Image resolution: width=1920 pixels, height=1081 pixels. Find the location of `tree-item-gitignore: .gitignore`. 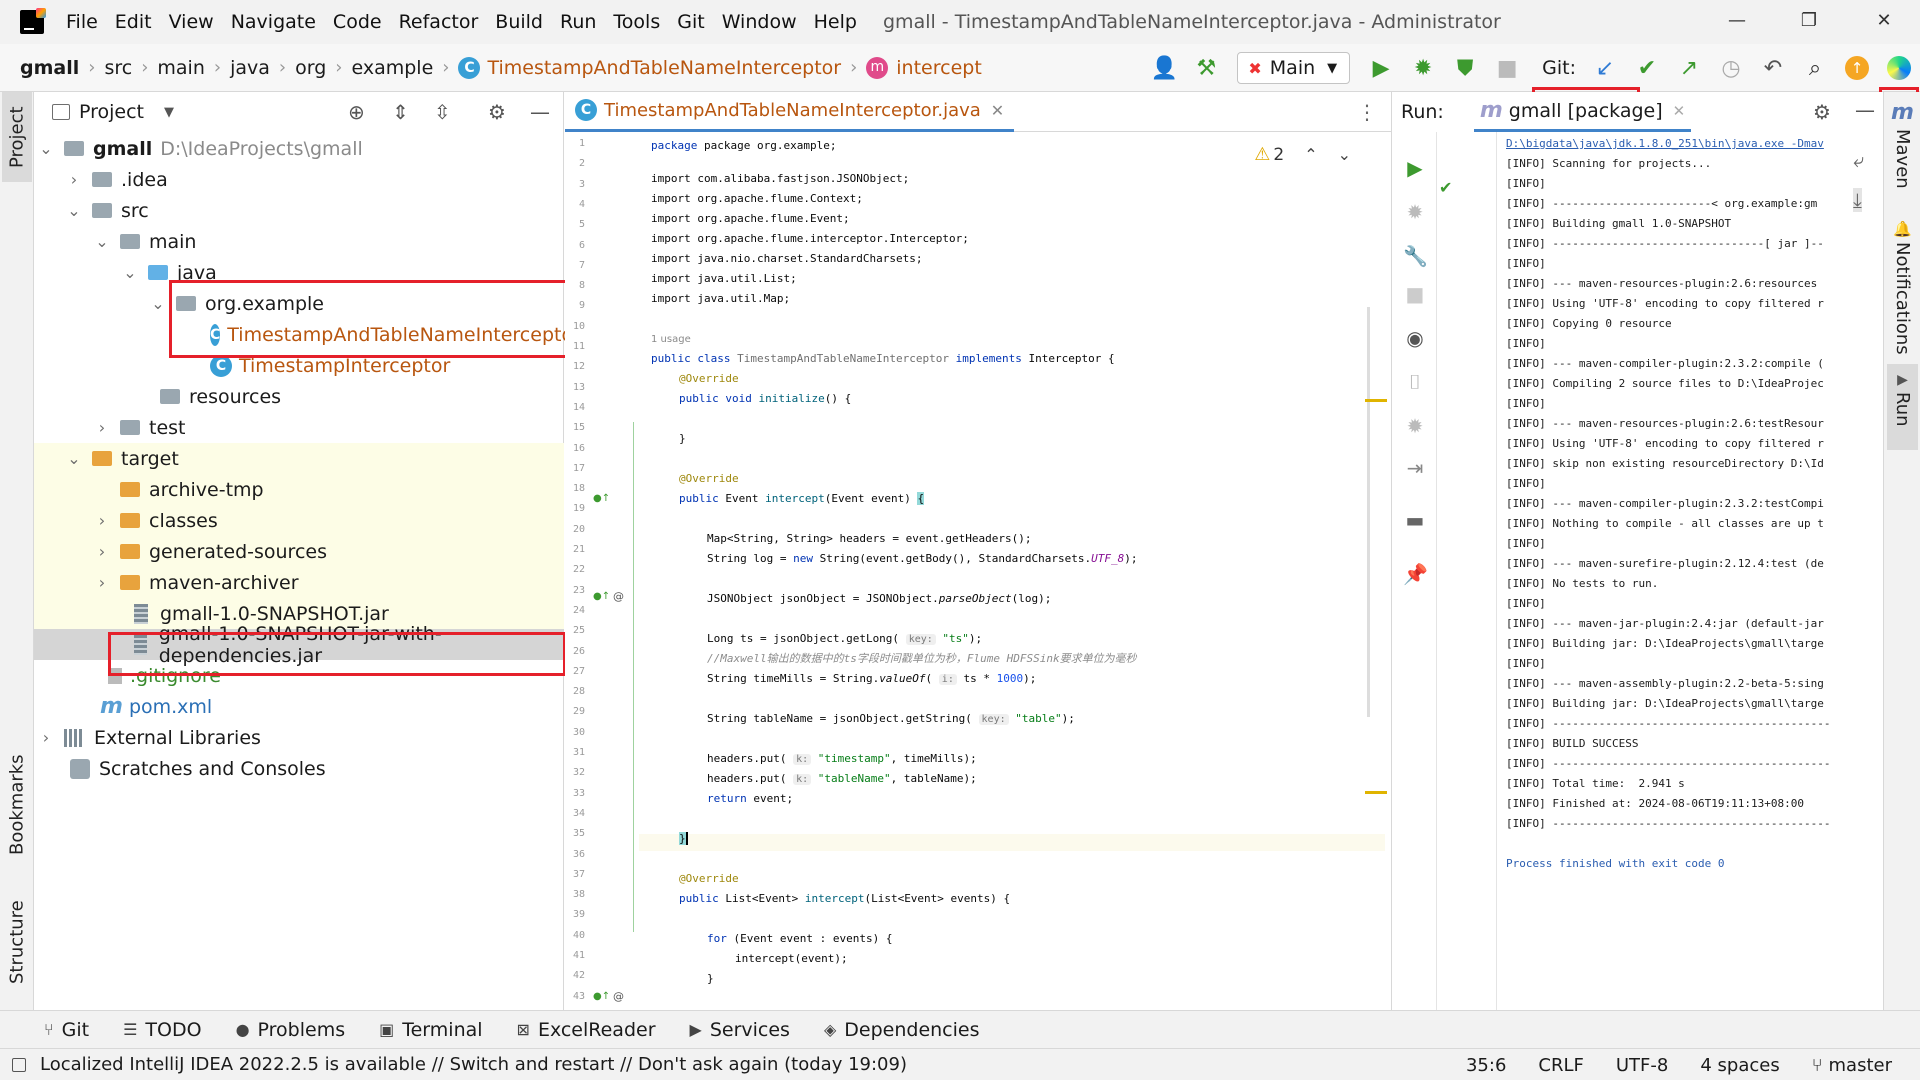

tree-item-gitignore: .gitignore is located at coordinates (299, 675).